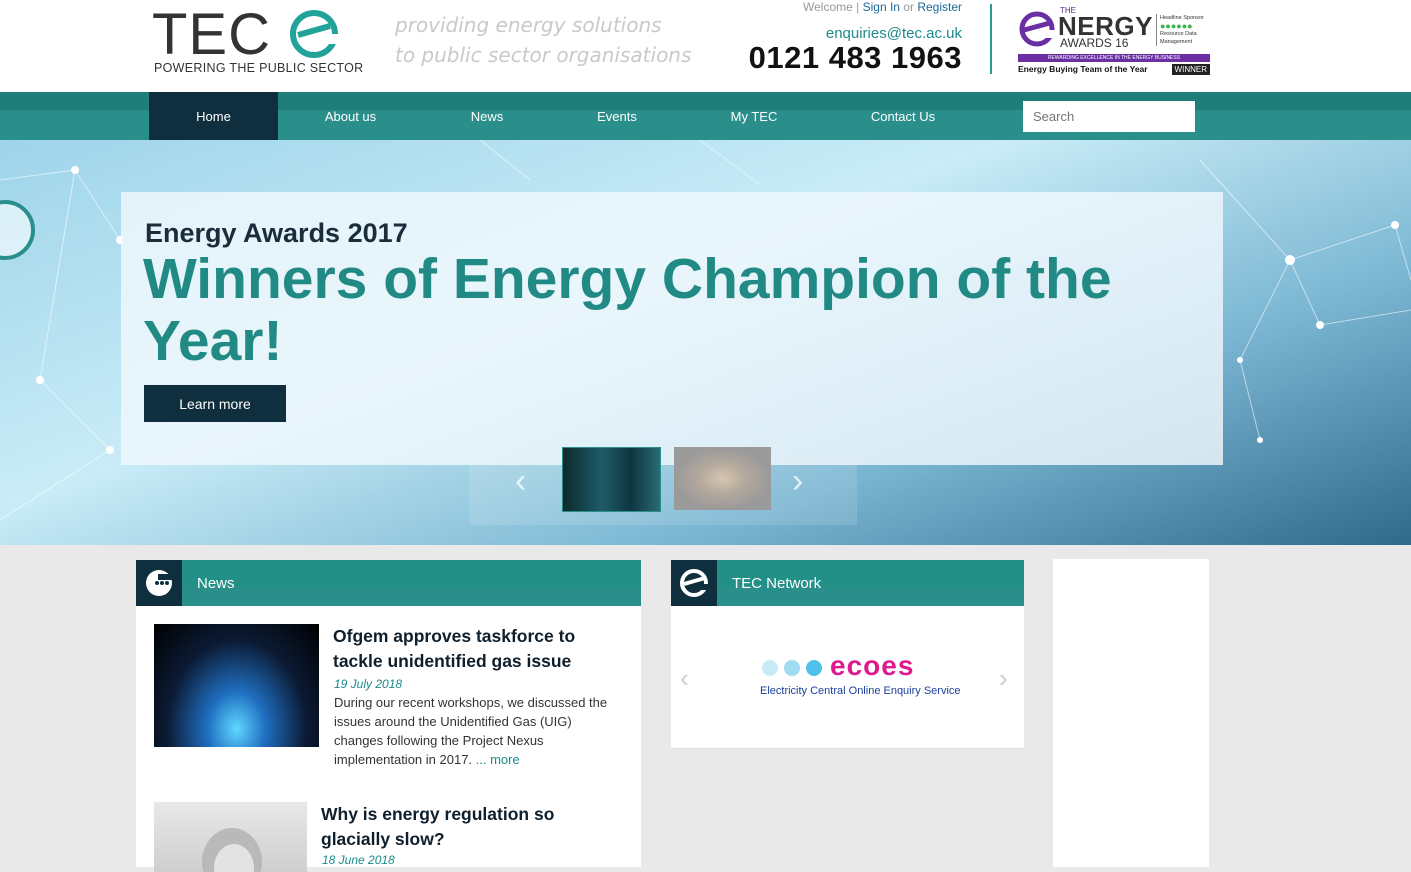  I want to click on nav-item-about-us: About us, so click(350, 116).